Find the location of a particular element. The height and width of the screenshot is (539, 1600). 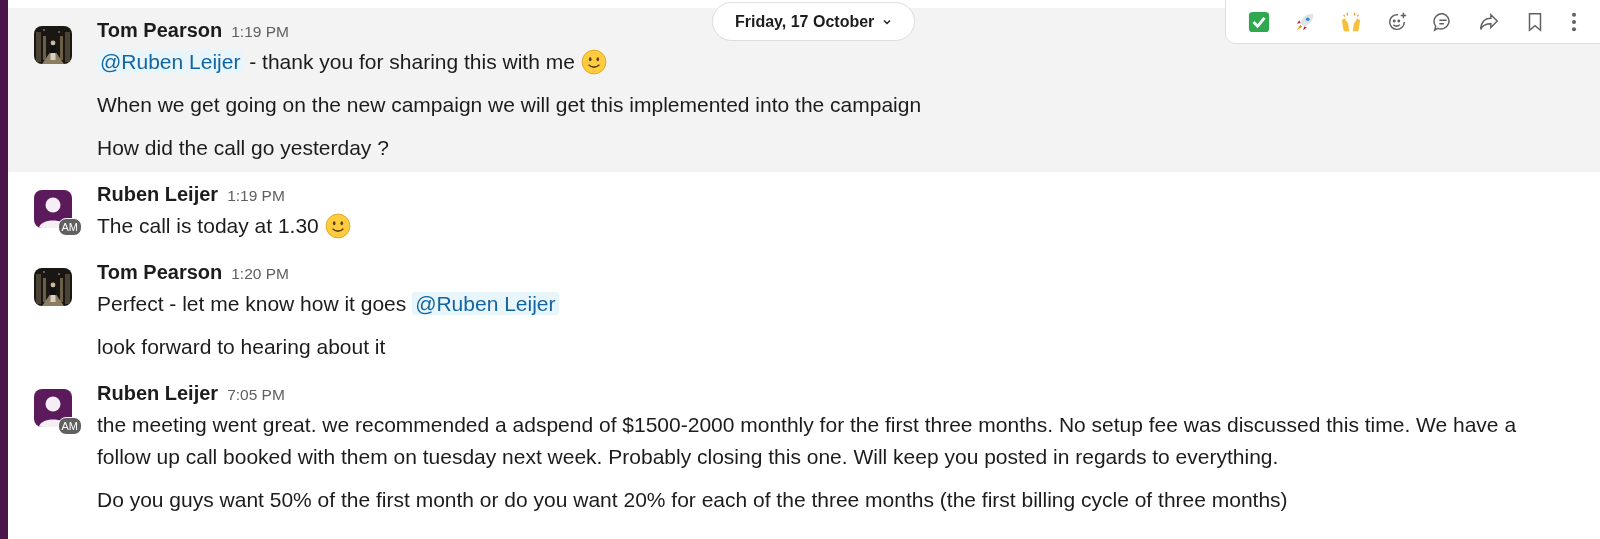

message-text: the meeting went great. we recommended a adspend of $1500-2000 monthly for the first three months. No setup fee was discussed this time. We have a follow up call booked with them on tuesday next week. Probably closing this one. Will keep you posted in regards to everything. is located at coordinates (807, 441).